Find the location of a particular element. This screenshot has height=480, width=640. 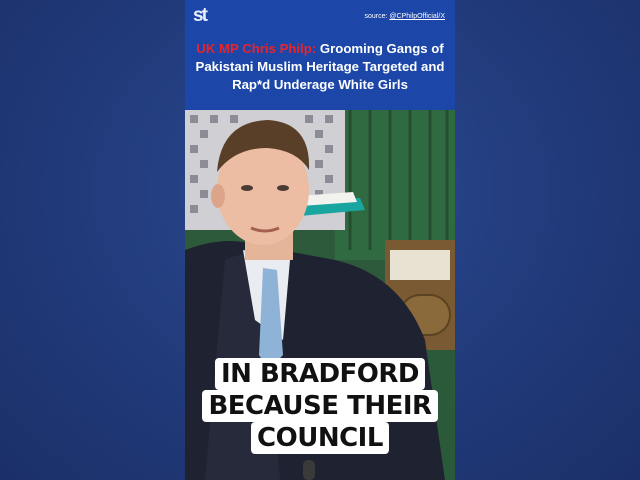

source-link: @CPhilpOfficial/X is located at coordinates (417, 16).